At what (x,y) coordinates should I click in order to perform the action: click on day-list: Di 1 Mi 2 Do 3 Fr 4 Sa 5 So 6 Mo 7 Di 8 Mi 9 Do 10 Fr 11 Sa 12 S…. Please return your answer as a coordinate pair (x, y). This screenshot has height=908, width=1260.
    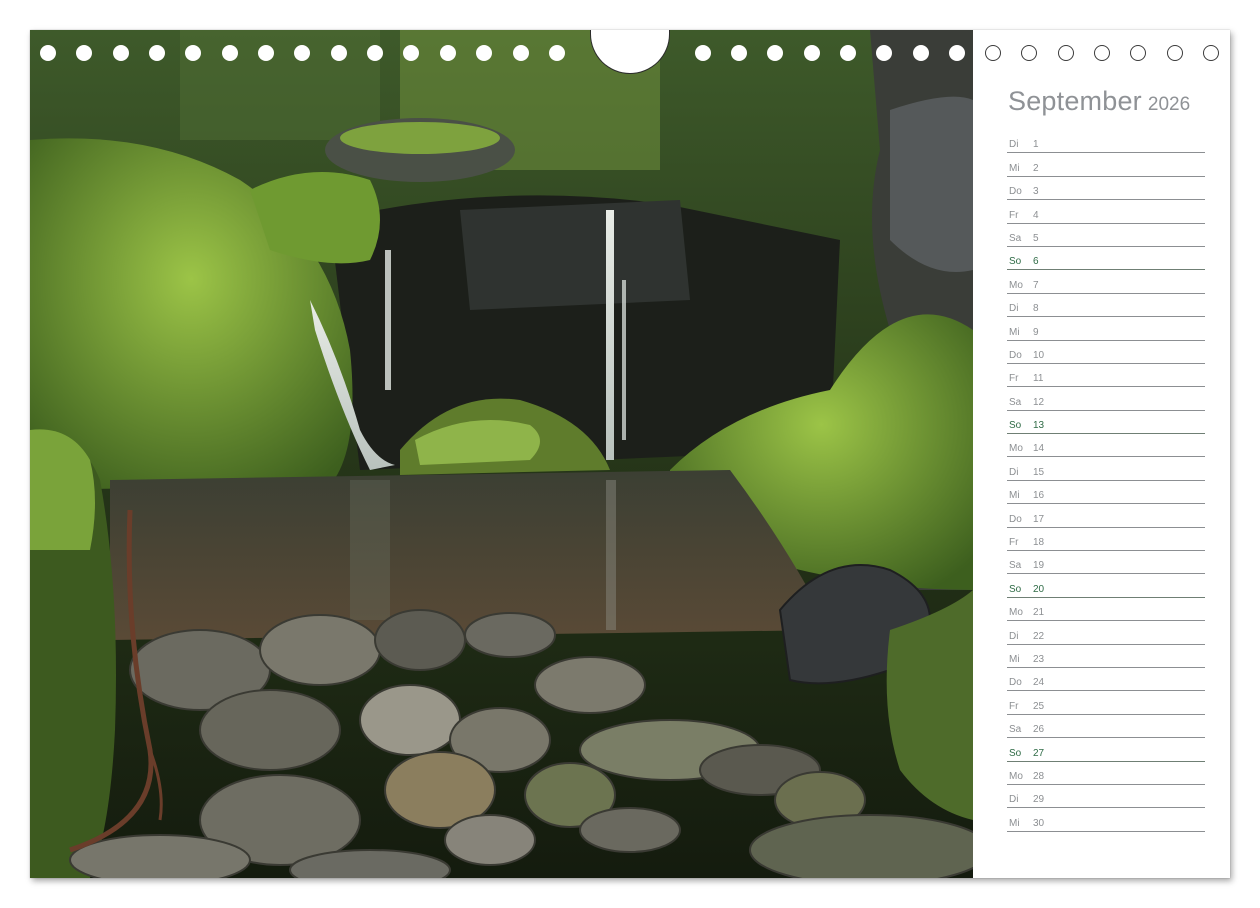
    Looking at the image, I should click on (1106, 481).